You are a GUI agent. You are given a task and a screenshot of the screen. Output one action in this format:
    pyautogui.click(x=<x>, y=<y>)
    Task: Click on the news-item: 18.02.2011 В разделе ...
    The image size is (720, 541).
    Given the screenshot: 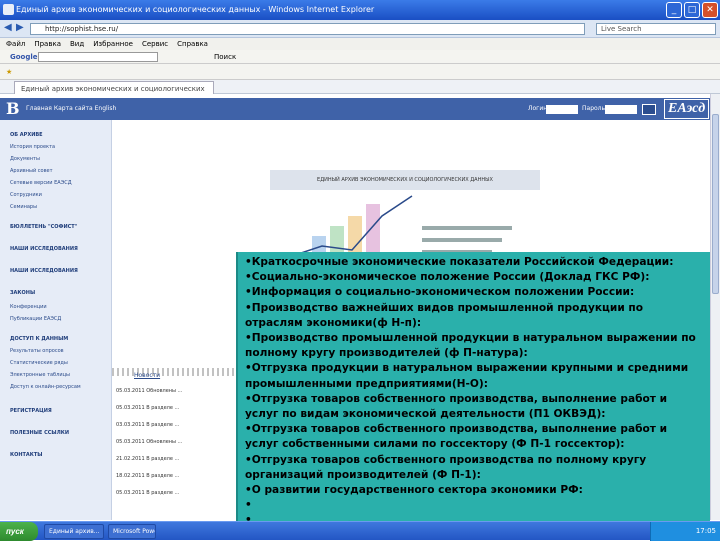 What is the action you would take?
    pyautogui.click(x=179, y=476)
    